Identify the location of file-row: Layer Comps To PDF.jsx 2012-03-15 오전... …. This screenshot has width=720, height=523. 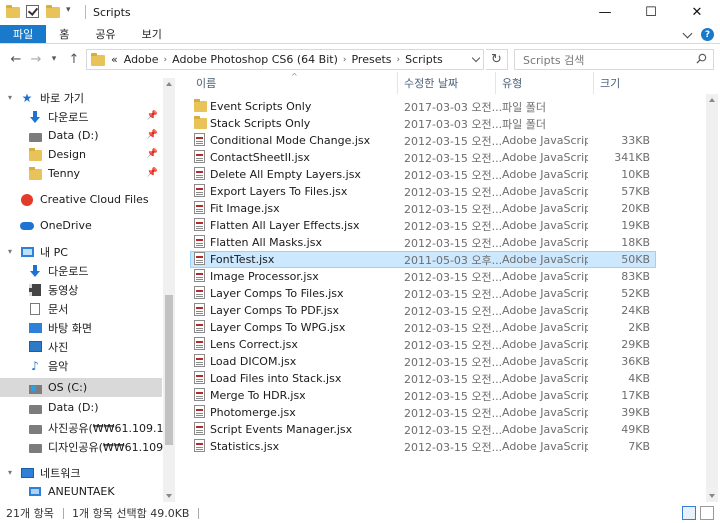
(423, 310).